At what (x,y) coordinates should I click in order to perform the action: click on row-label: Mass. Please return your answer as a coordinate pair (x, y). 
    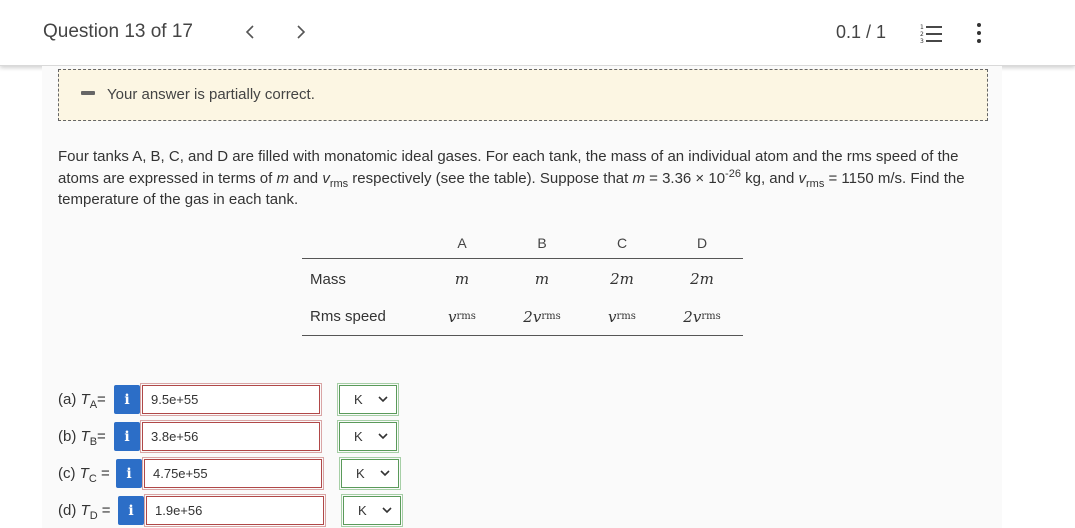
    Looking at the image, I should click on (328, 279).